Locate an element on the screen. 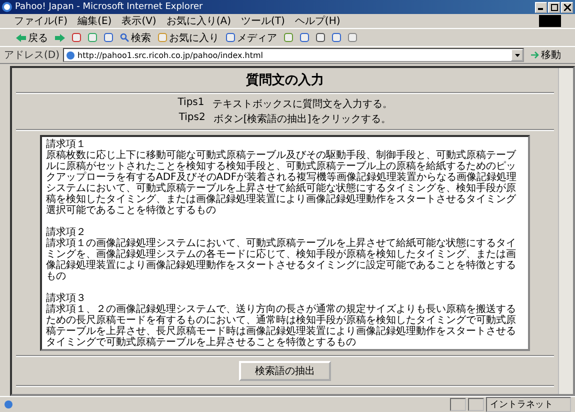  media-button: メディア is located at coordinates (251, 37).